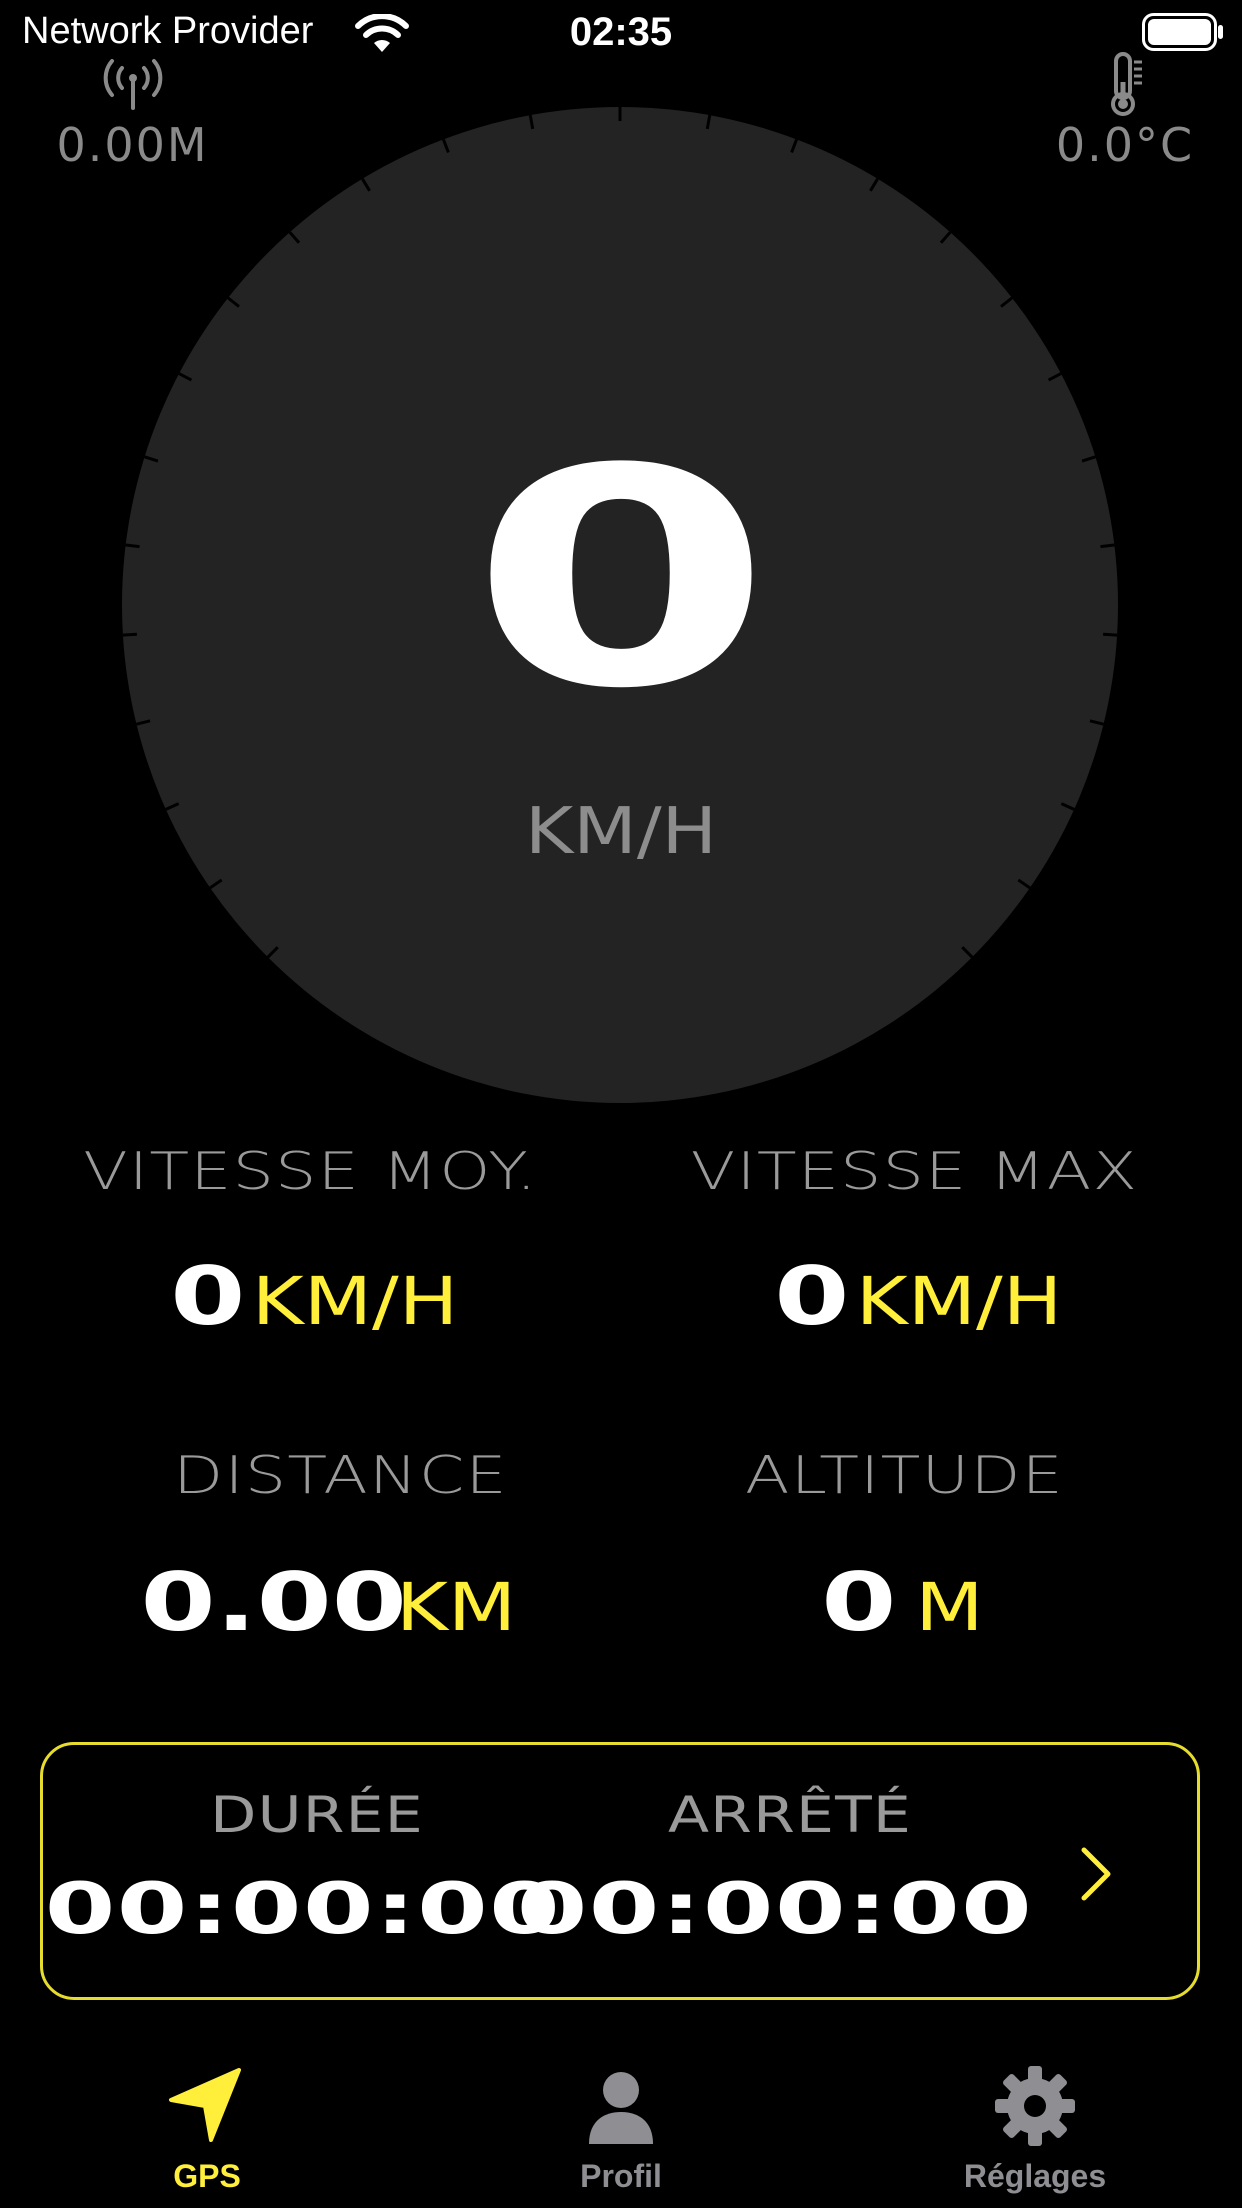 The width and height of the screenshot is (1242, 2208). Describe the element at coordinates (273, 1602) in the screenshot. I see `distance-number: 0.00` at that location.